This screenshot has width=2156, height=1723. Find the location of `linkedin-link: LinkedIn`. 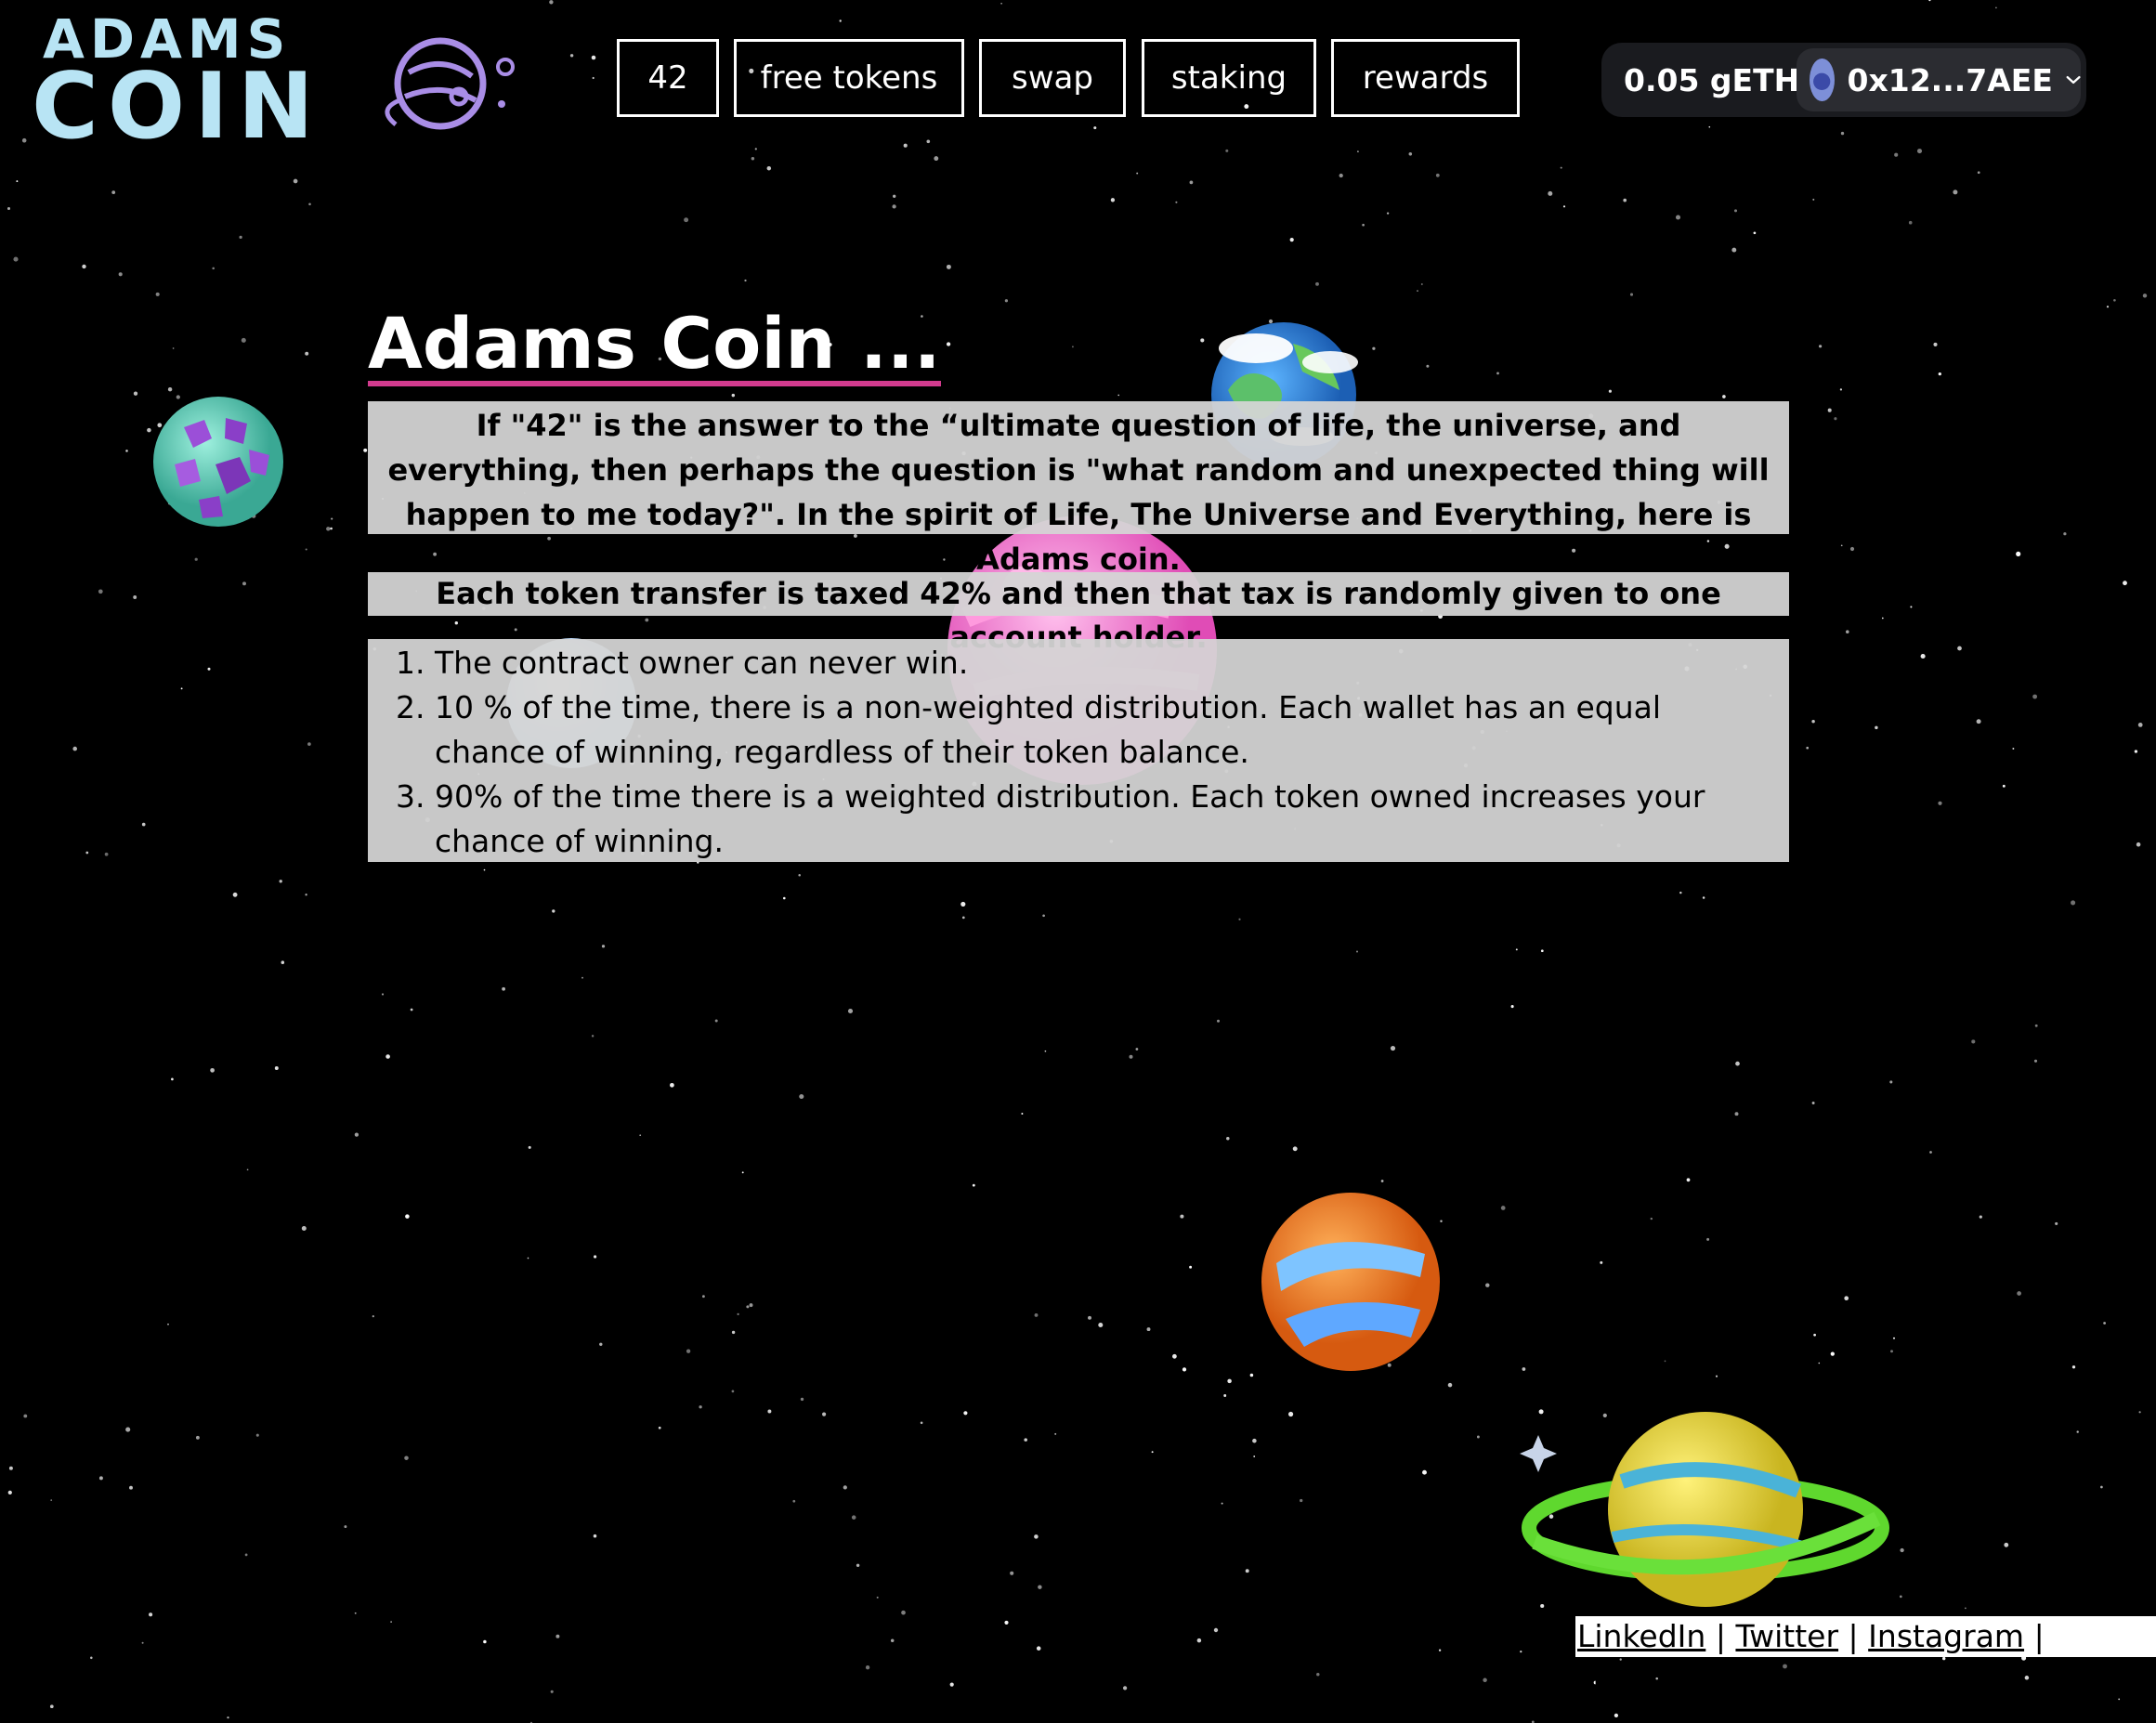

linkedin-link: LinkedIn is located at coordinates (1641, 1636).